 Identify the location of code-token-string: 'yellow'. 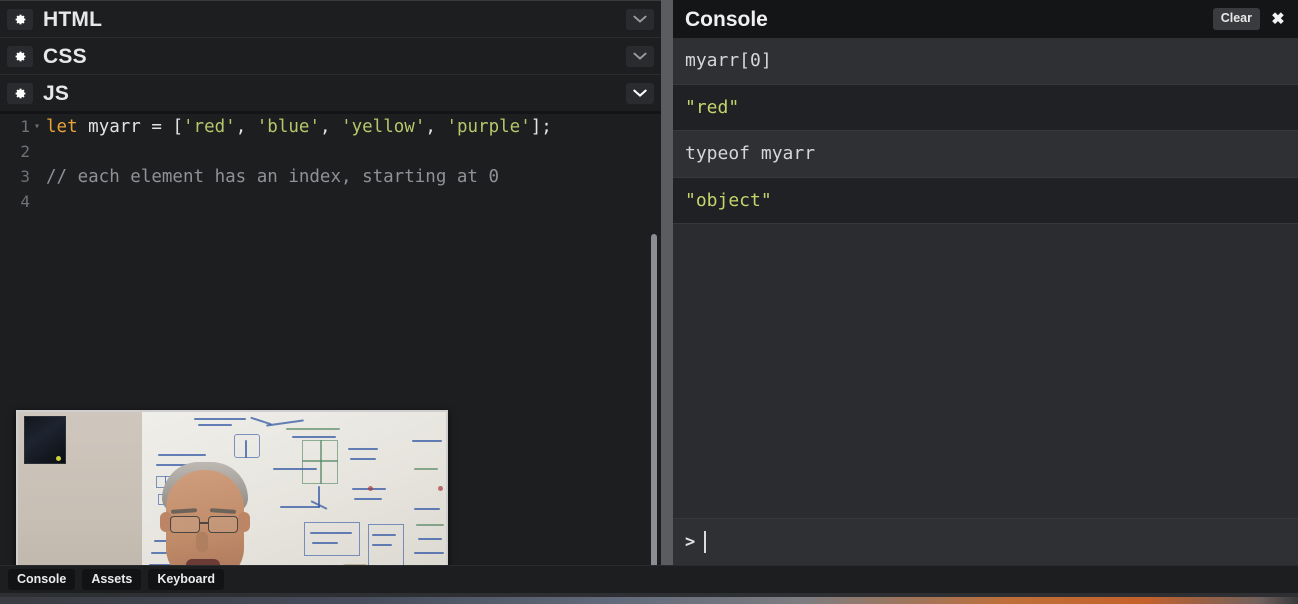
(383, 126).